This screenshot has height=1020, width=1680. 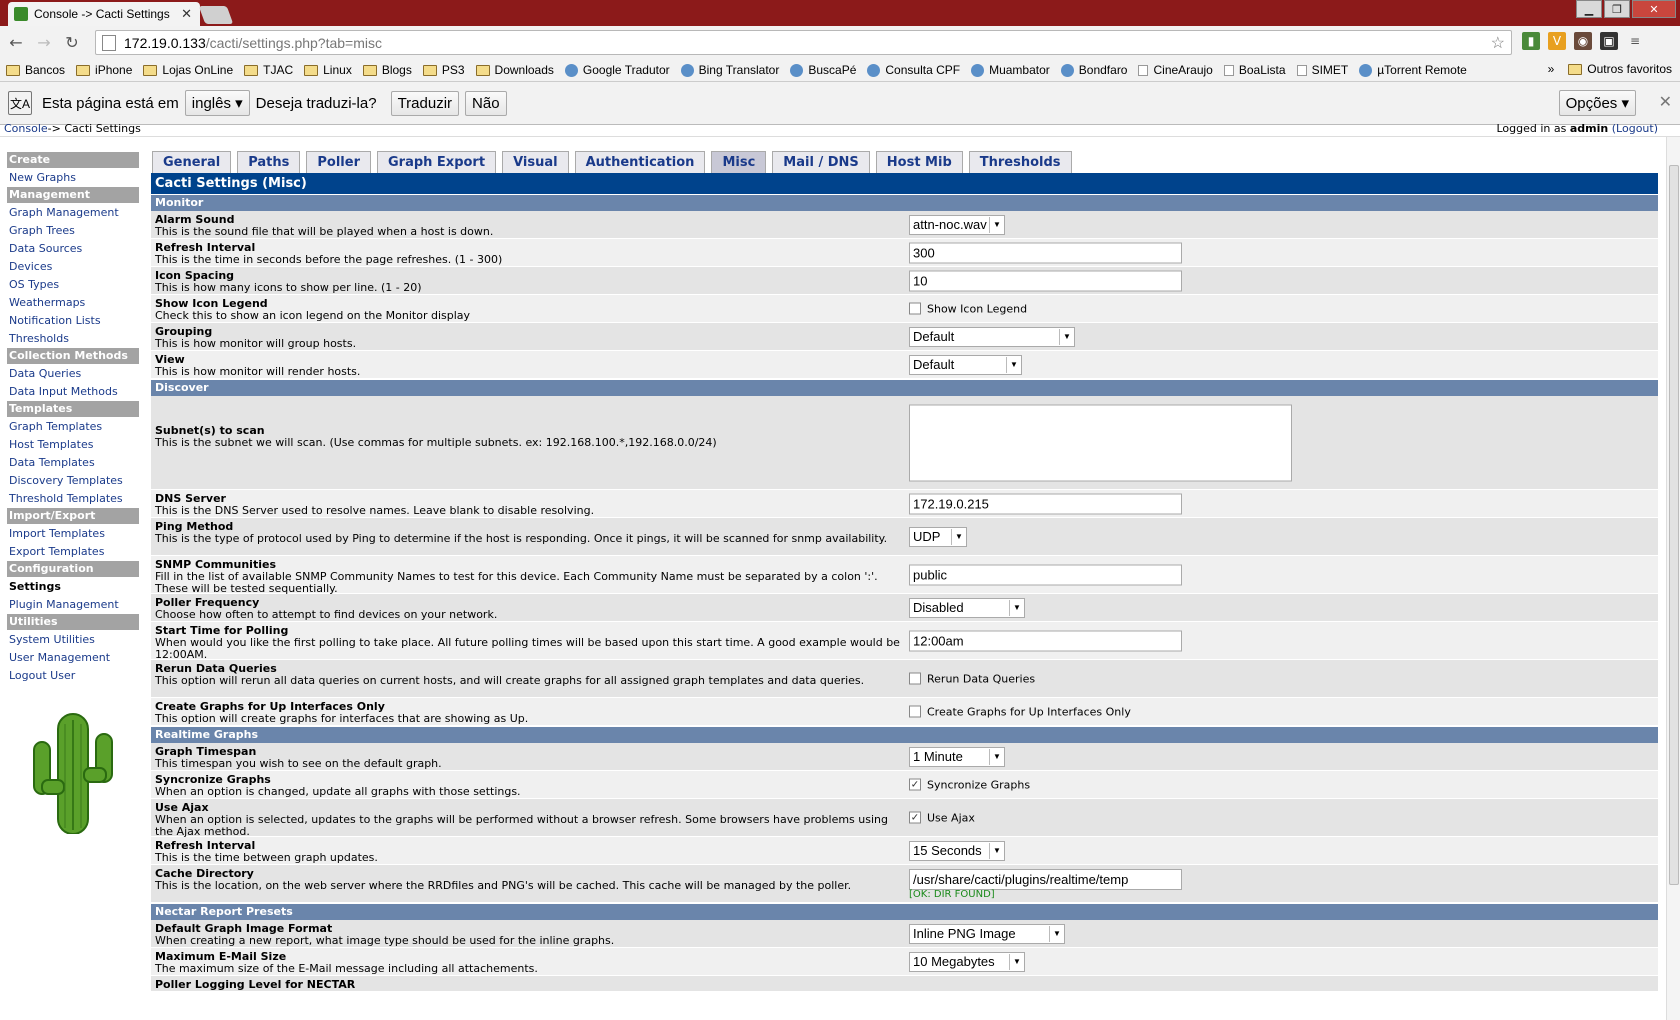 I want to click on other-bookmarks: » Outros favoritos, so click(x=1610, y=69).